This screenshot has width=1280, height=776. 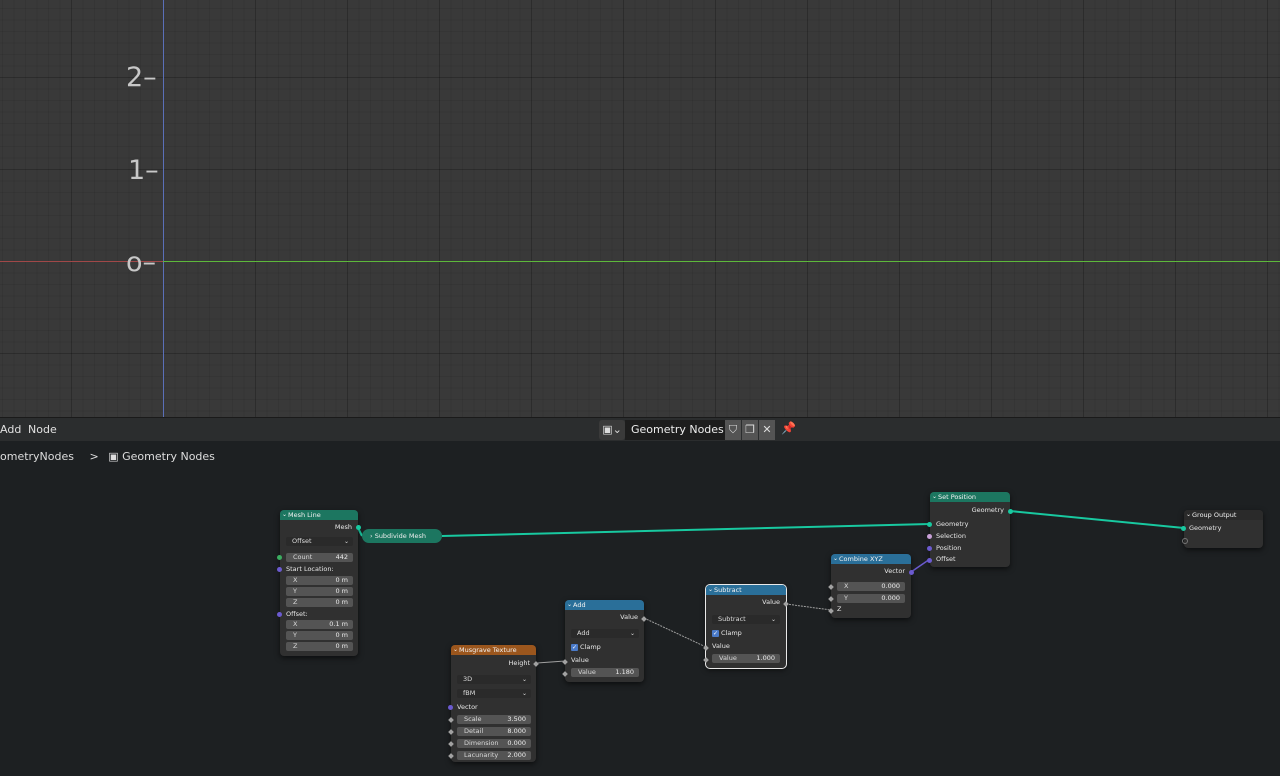 I want to click on dimension-field: Dimension 0.000, so click(x=494, y=743).